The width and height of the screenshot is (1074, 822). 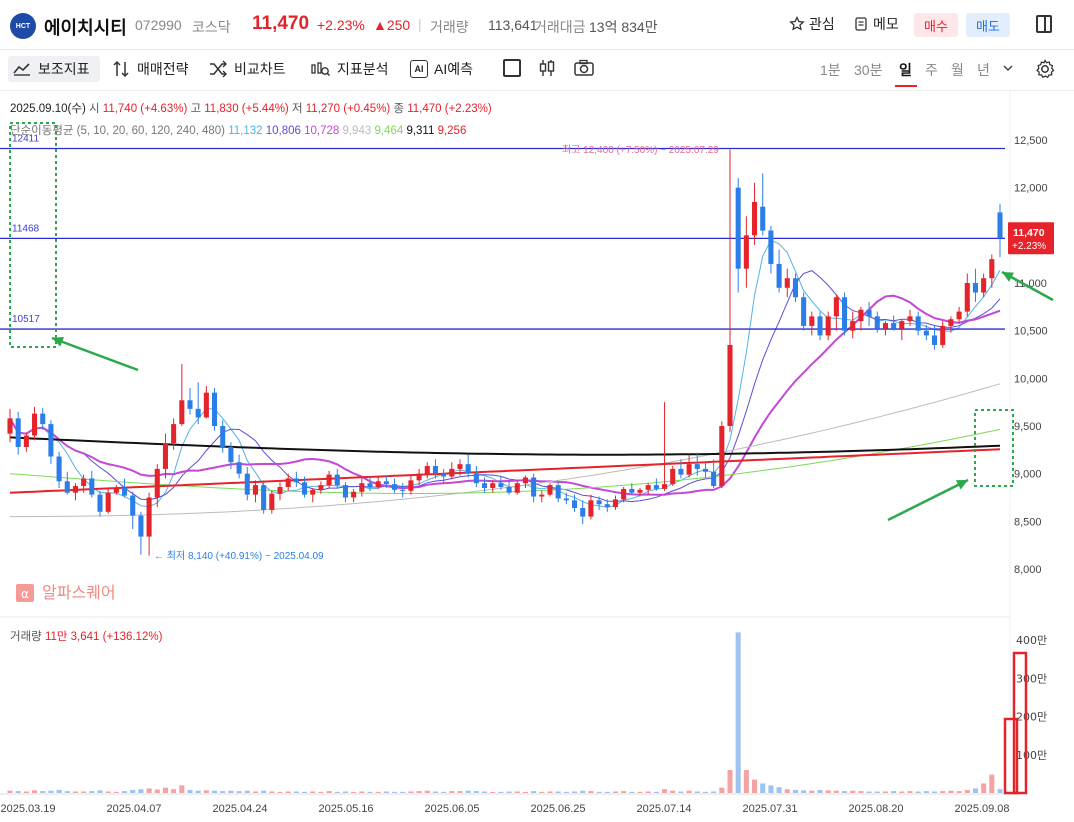 I want to click on period-year: 년, so click(x=983, y=70).